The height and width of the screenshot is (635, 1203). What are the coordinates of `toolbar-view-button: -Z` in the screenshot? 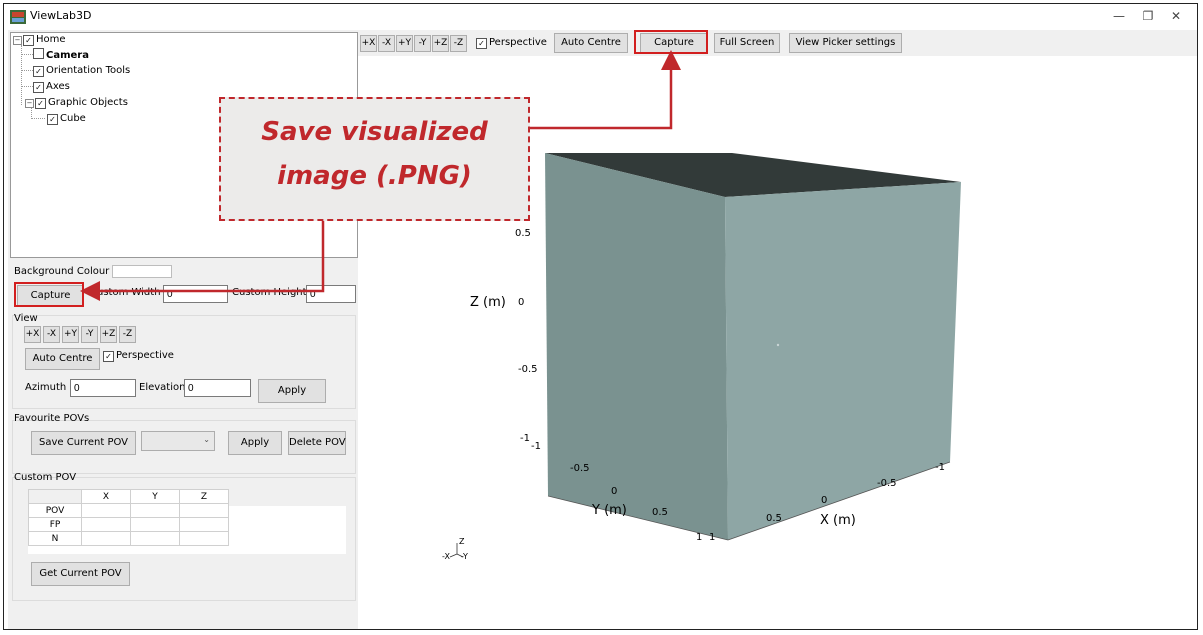 It's located at (458, 43).